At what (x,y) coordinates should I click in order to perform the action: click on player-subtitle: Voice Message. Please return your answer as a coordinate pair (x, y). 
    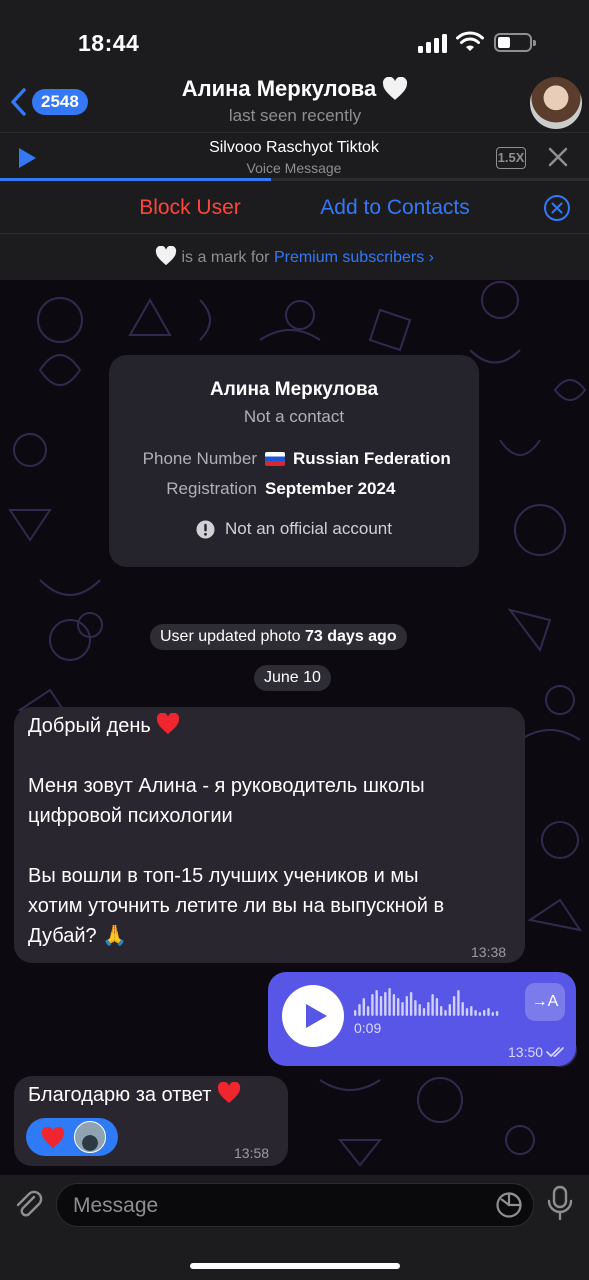
    Looking at the image, I should click on (294, 168).